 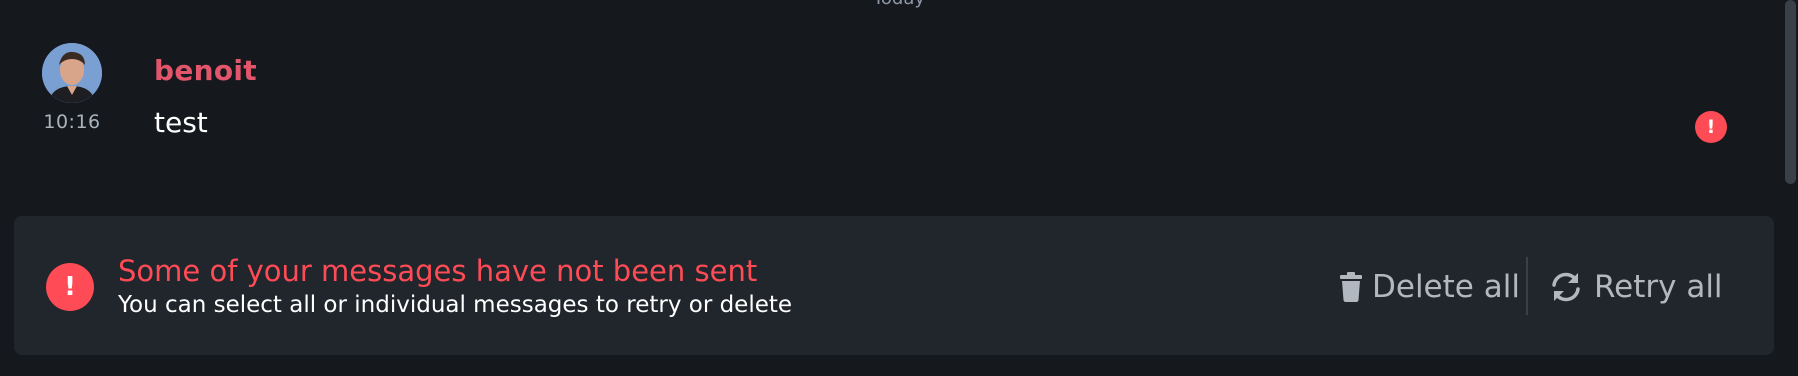 What do you see at coordinates (1658, 287) in the screenshot?
I see `retry-all-label: Retry all` at bounding box center [1658, 287].